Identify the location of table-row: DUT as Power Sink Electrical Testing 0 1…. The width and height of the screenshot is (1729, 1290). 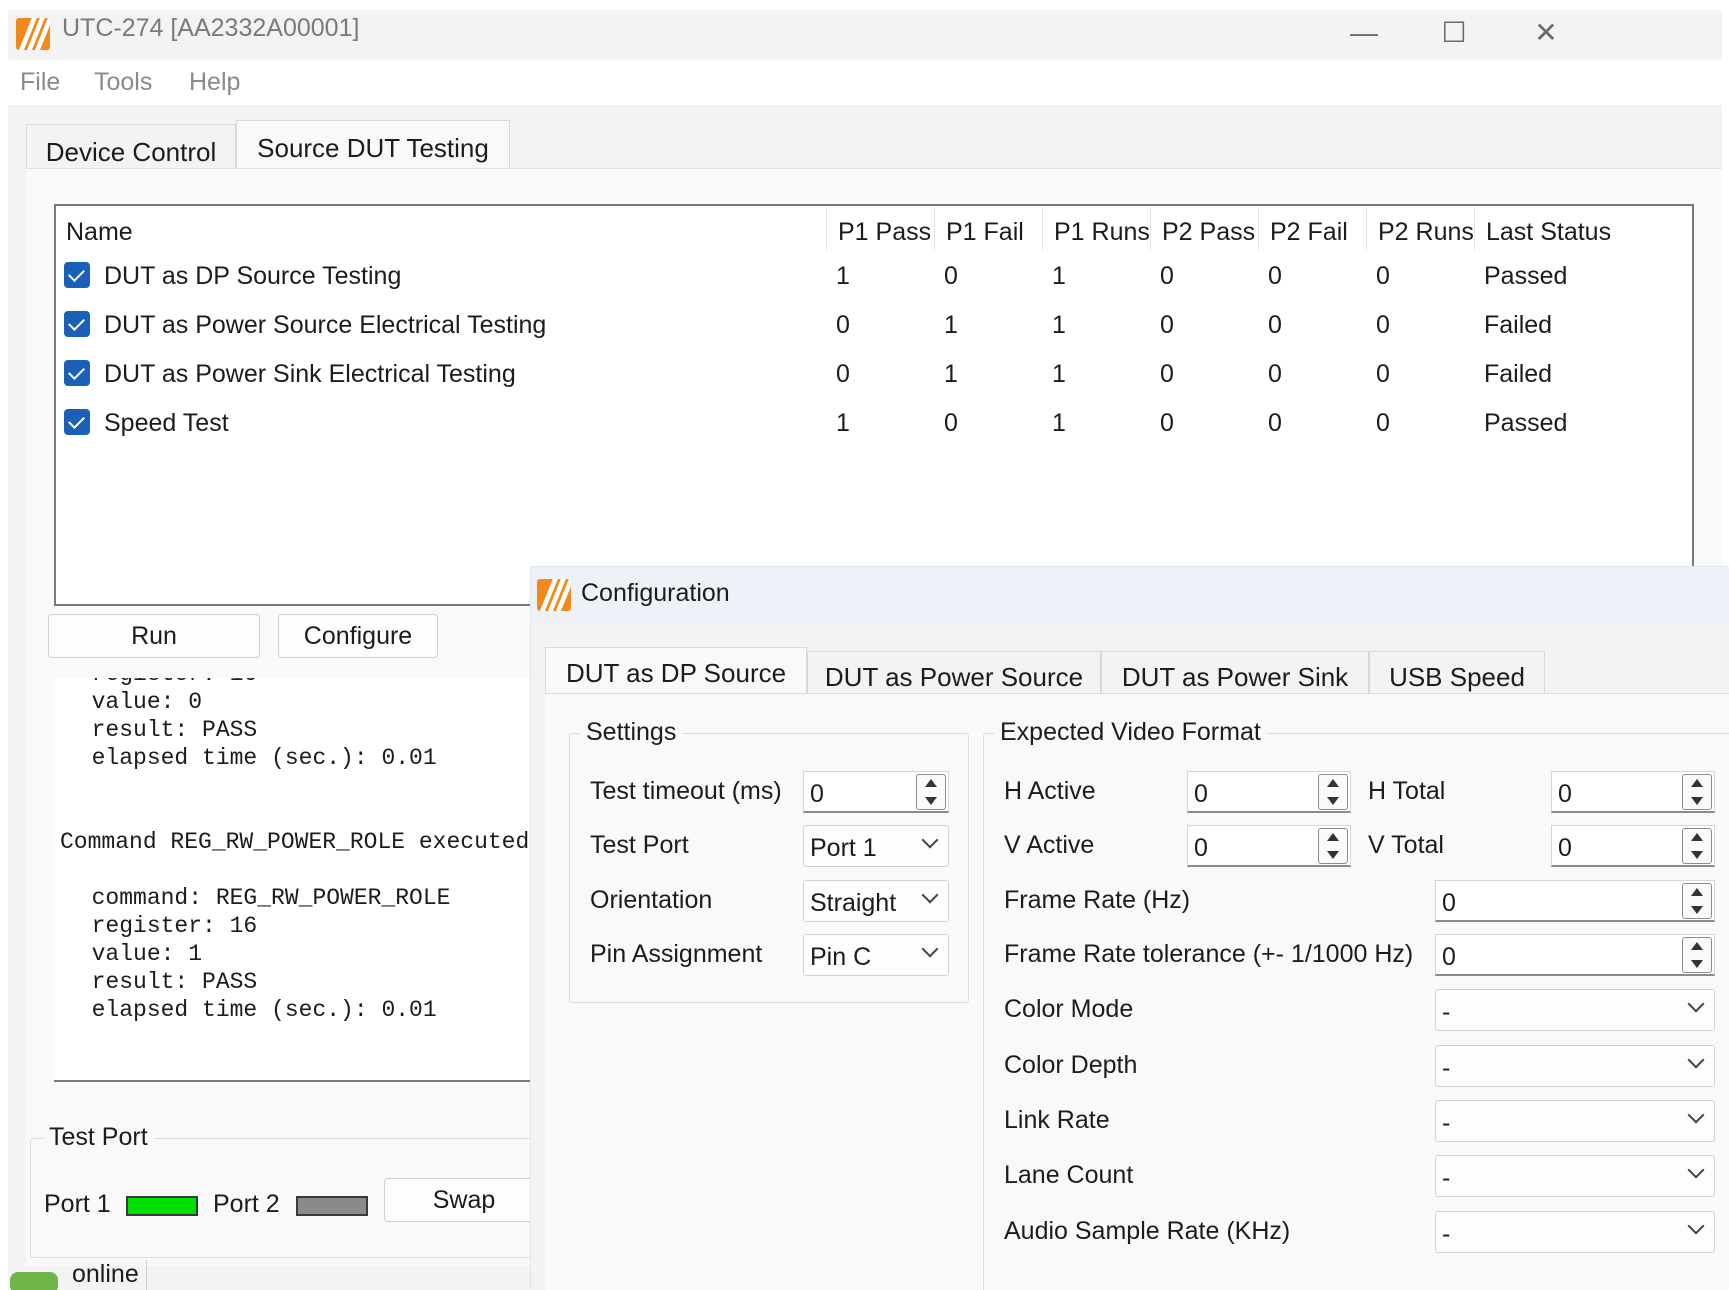
(874, 374).